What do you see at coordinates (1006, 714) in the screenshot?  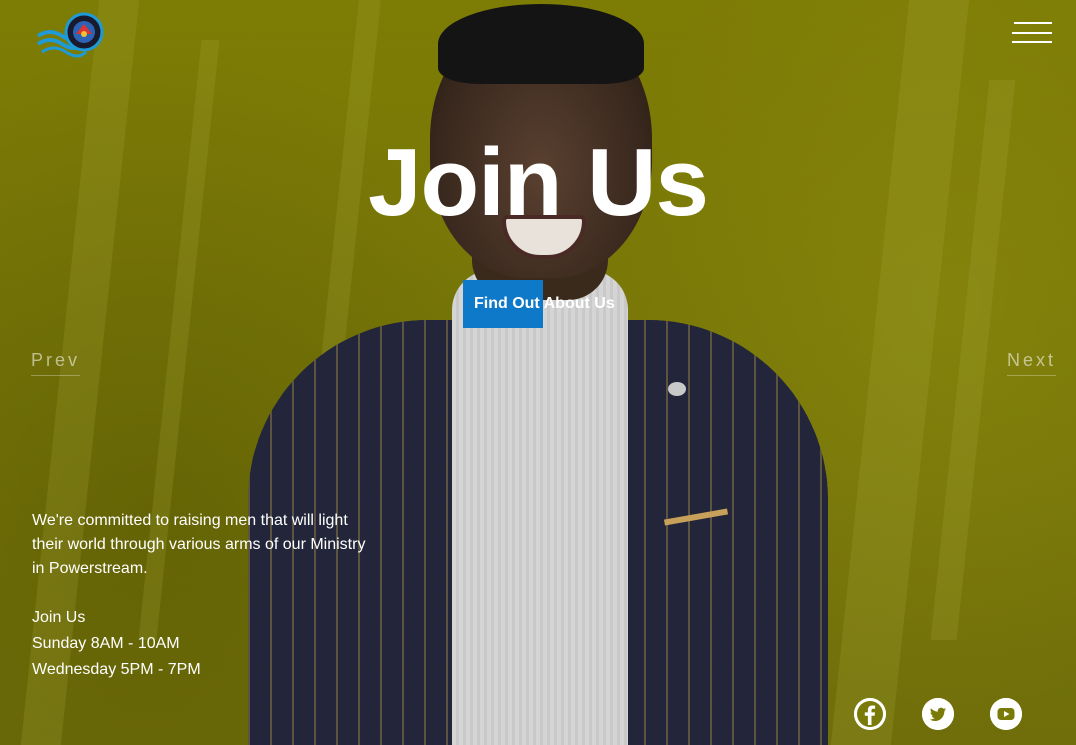 I see `youtube-icon` at bounding box center [1006, 714].